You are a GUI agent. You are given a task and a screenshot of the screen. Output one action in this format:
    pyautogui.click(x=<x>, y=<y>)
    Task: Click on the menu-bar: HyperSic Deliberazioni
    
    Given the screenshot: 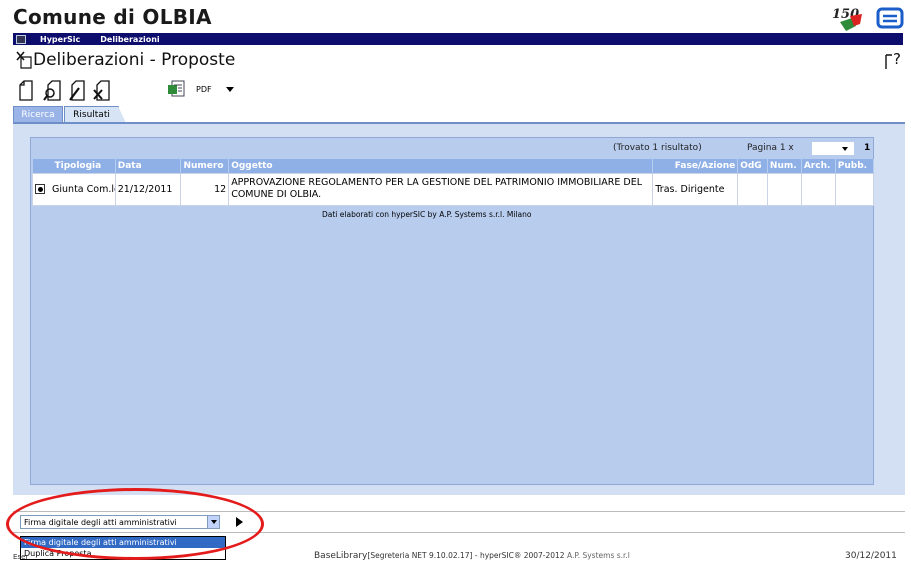 What is the action you would take?
    pyautogui.click(x=458, y=39)
    